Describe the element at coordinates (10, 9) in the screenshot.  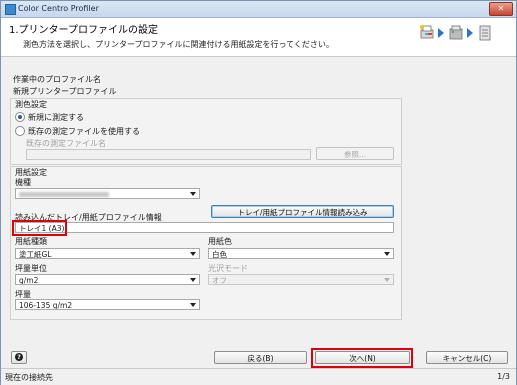
I see `app-icon` at that location.